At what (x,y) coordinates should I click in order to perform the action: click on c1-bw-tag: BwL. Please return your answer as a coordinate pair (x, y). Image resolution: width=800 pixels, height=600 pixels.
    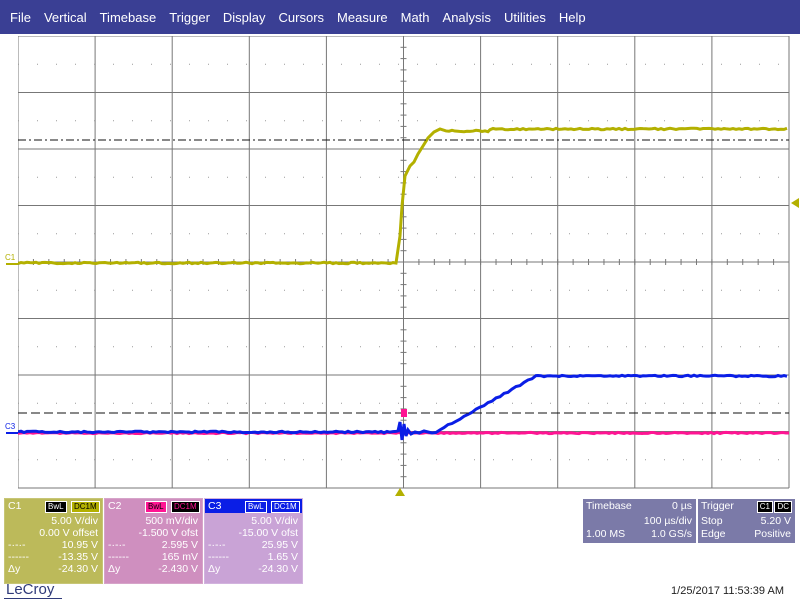
    Looking at the image, I should click on (56, 507).